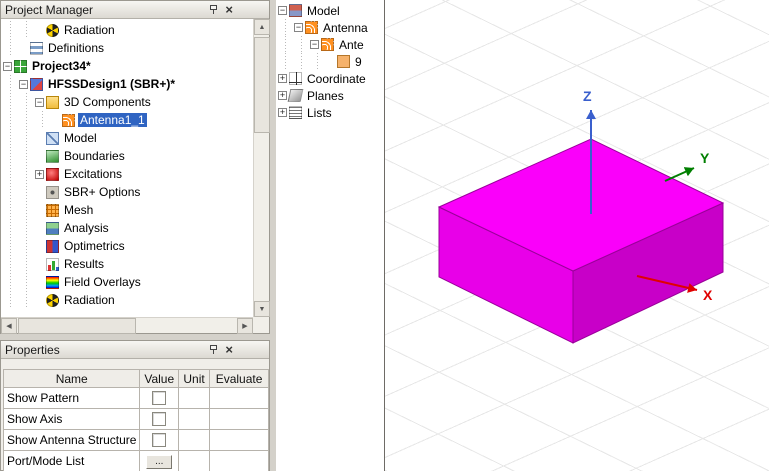 The width and height of the screenshot is (769, 471). Describe the element at coordinates (127, 192) in the screenshot. I see `tree-item-sbr-options: SBR+ Options` at that location.